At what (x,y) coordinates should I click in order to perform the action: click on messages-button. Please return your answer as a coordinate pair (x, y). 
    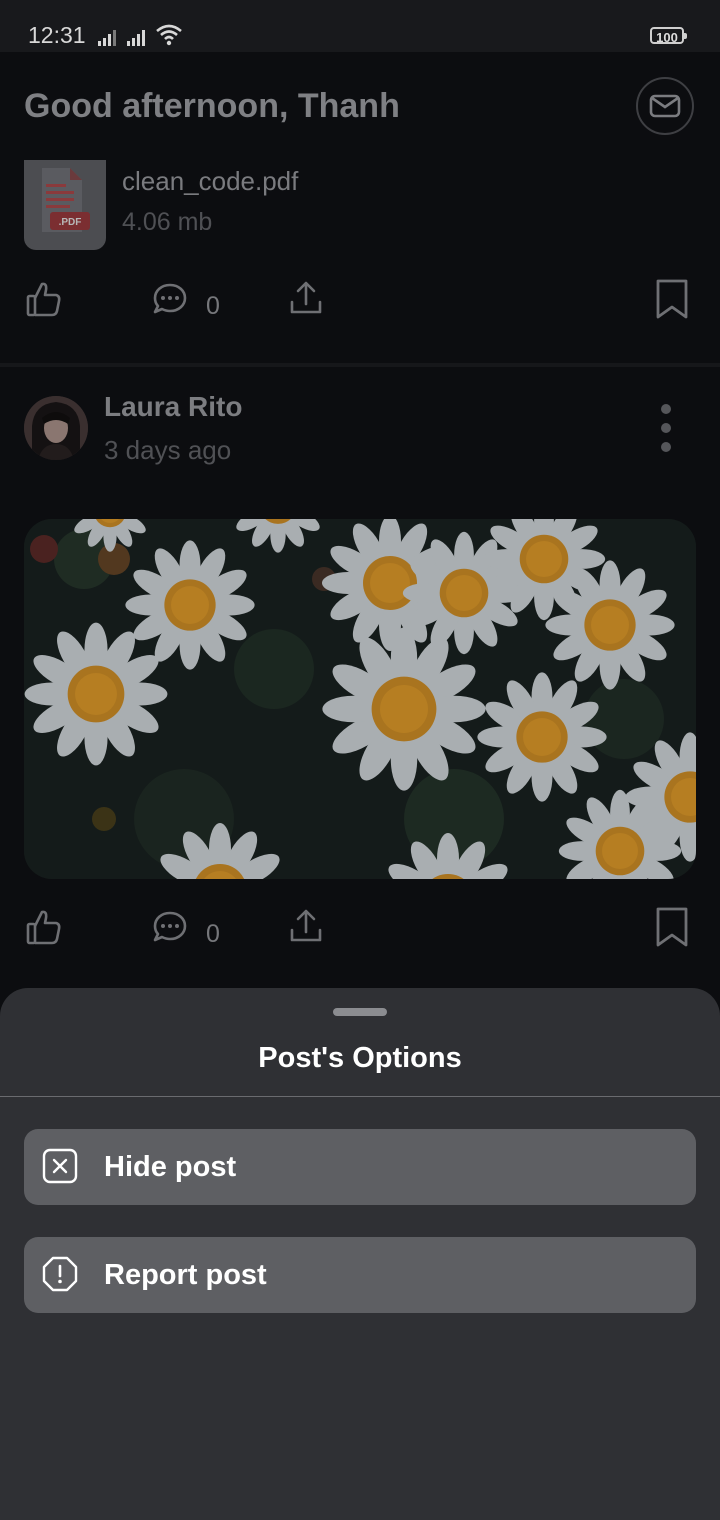
    Looking at the image, I should click on (665, 106).